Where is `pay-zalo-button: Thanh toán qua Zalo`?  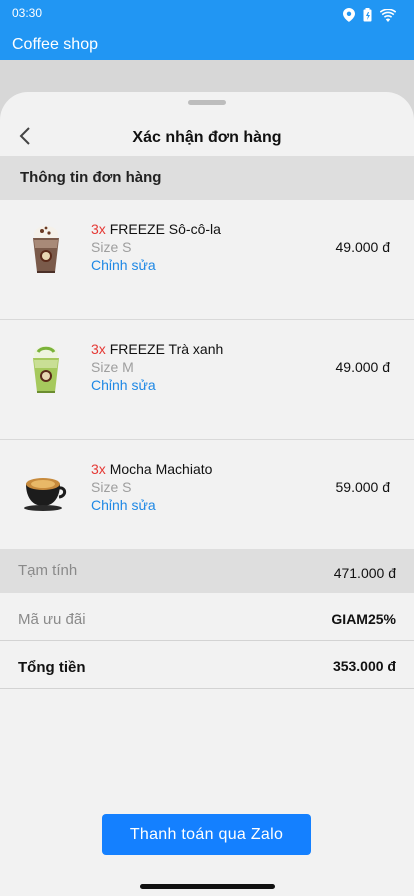 pay-zalo-button: Thanh toán qua Zalo is located at coordinates (206, 834).